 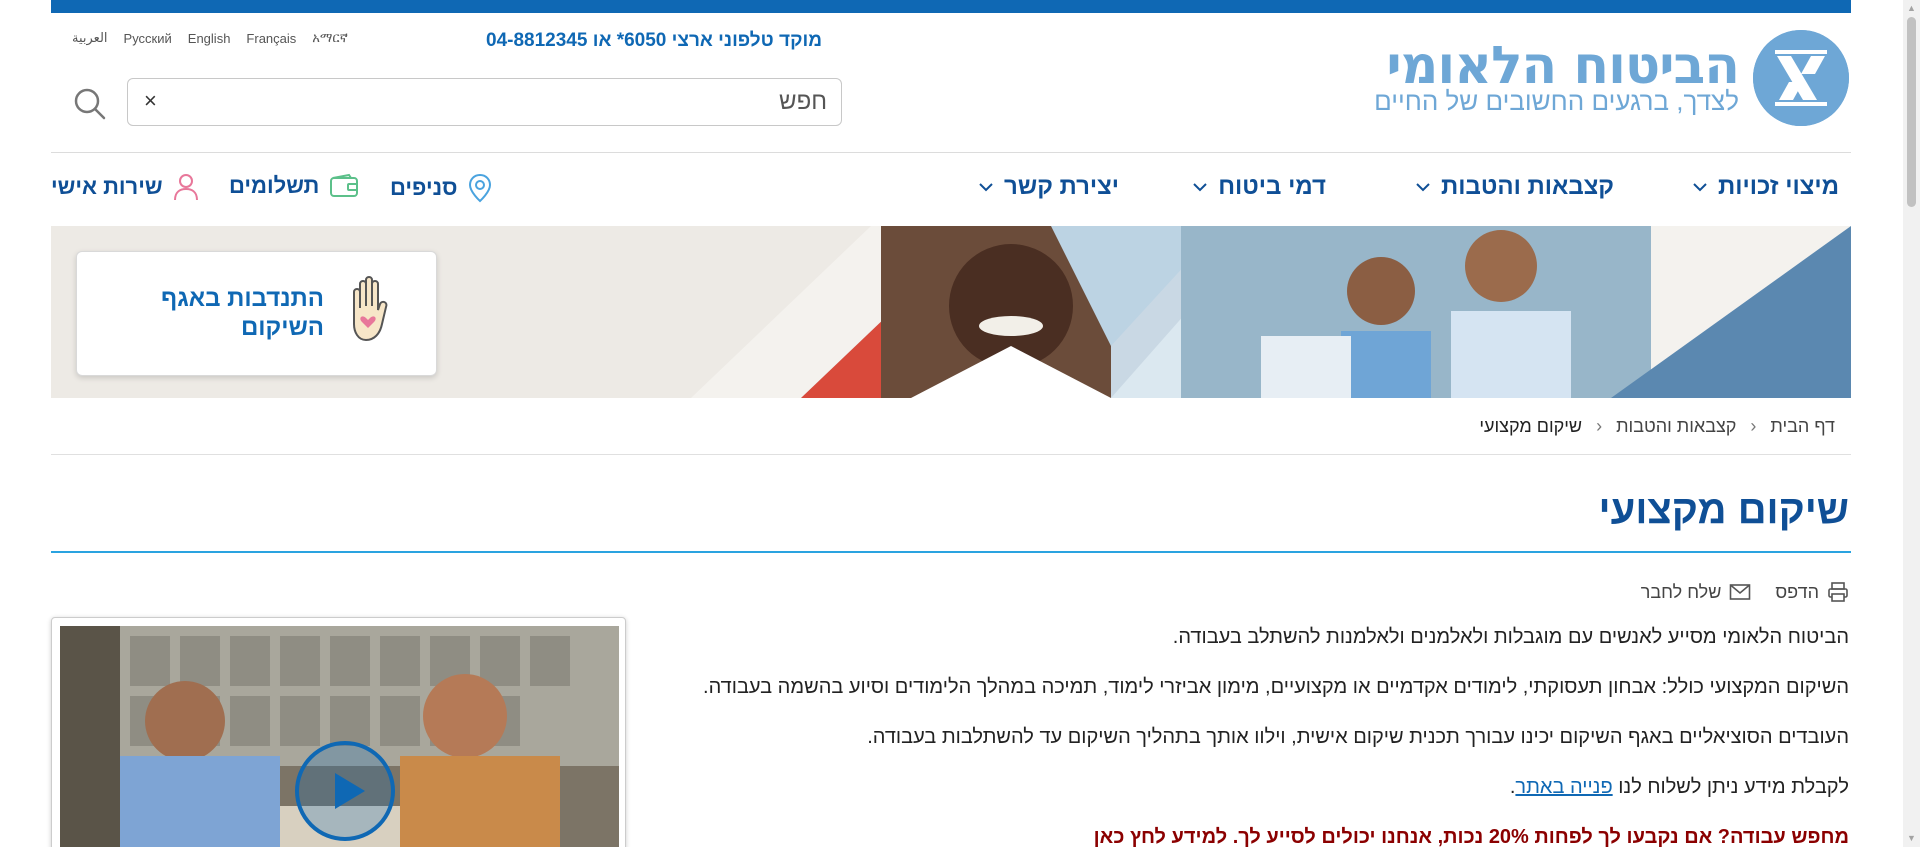 I want to click on location-pin-icon, so click(x=480, y=188).